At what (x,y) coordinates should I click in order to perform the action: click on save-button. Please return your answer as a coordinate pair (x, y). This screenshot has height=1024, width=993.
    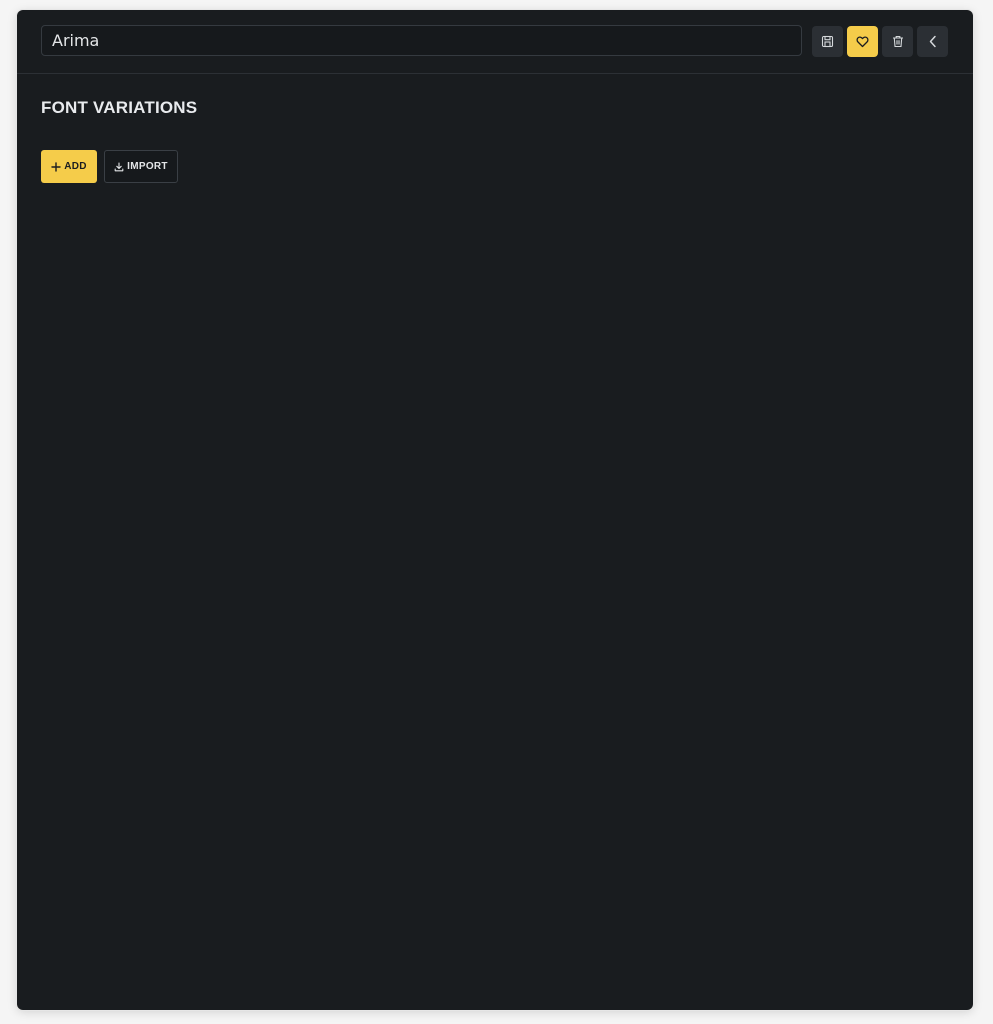
    Looking at the image, I should click on (827, 41).